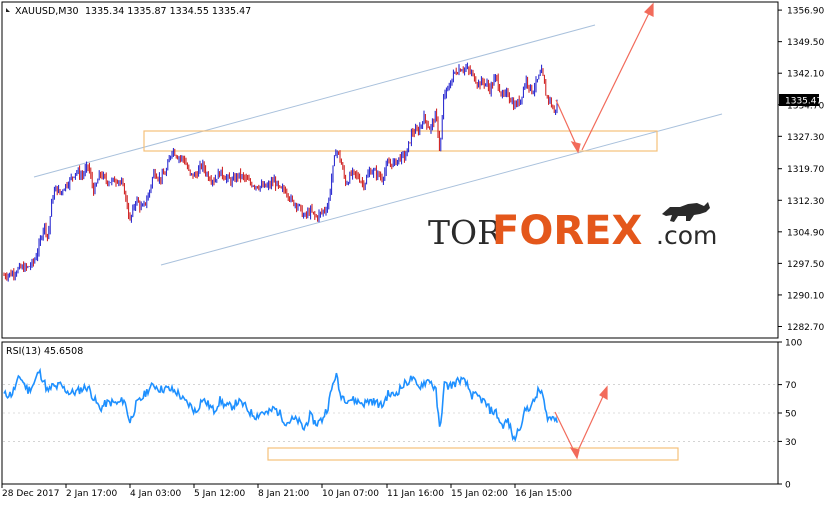  I want to click on time-tick-label: 4 Jan 03:00, so click(156, 494).